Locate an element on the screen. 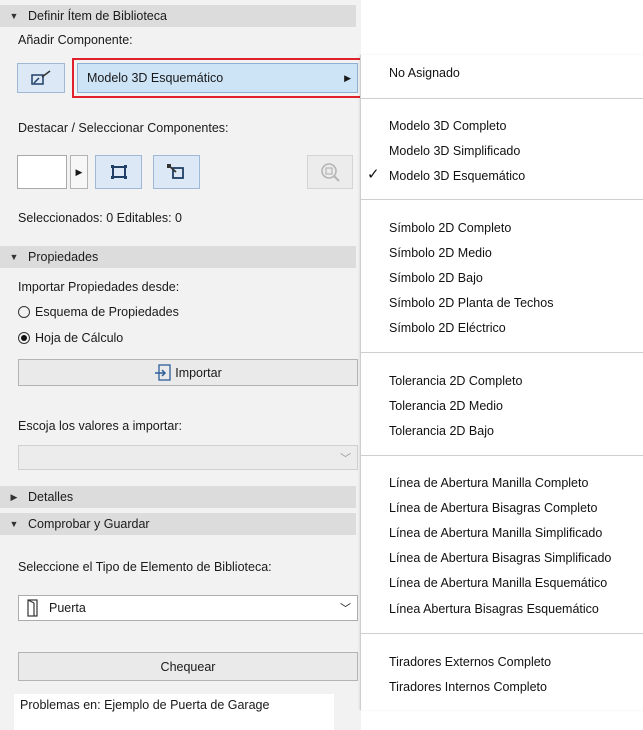 The width and height of the screenshot is (643, 730). expand-triangle-icon: ▶ is located at coordinates (14, 496).